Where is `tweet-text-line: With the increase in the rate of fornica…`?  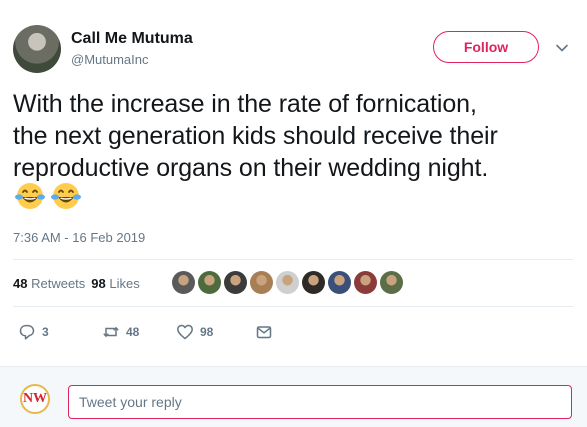 tweet-text-line: With the increase in the rate of fornica… is located at coordinates (245, 104).